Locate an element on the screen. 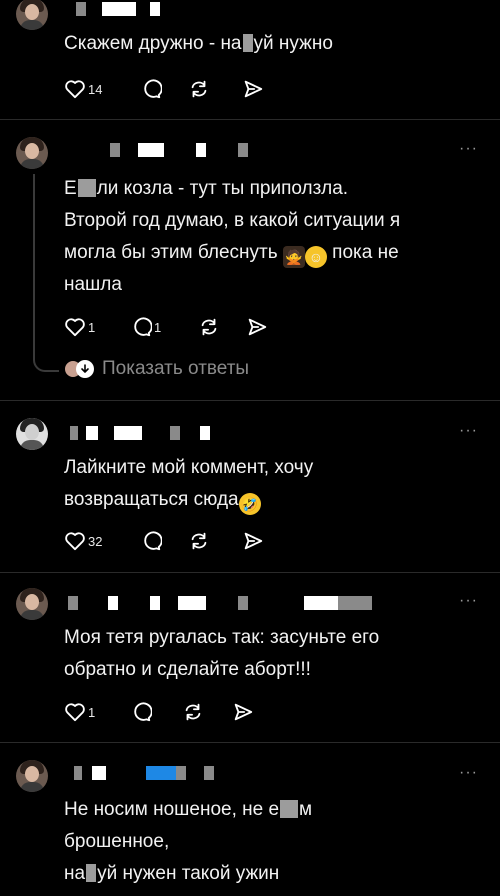 The image size is (500, 896). woman-gesture-emoji: 🙅 is located at coordinates (293, 257).